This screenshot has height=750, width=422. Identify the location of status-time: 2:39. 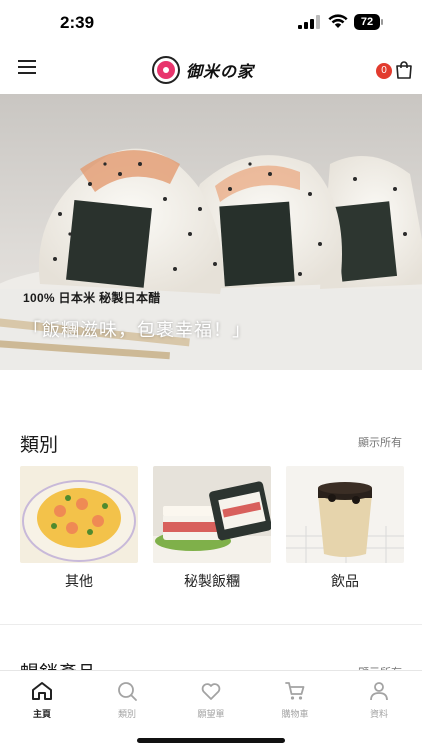
(77, 22).